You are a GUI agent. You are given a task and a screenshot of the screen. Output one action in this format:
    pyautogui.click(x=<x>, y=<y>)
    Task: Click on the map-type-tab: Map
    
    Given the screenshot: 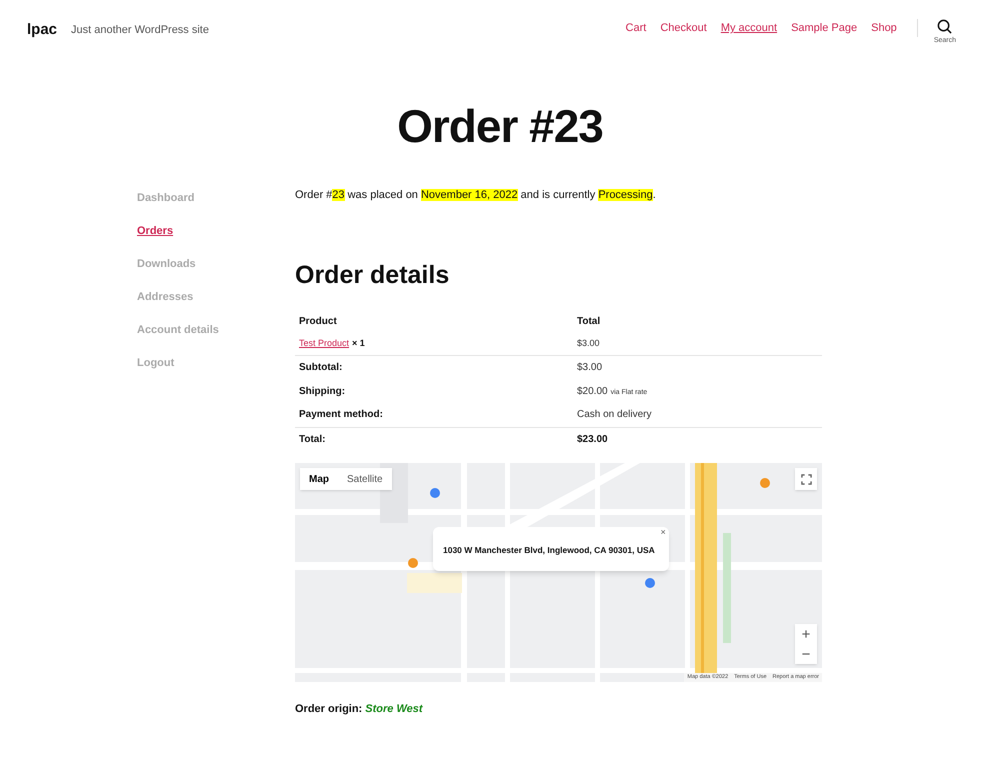 What is the action you would take?
    pyautogui.click(x=319, y=479)
    